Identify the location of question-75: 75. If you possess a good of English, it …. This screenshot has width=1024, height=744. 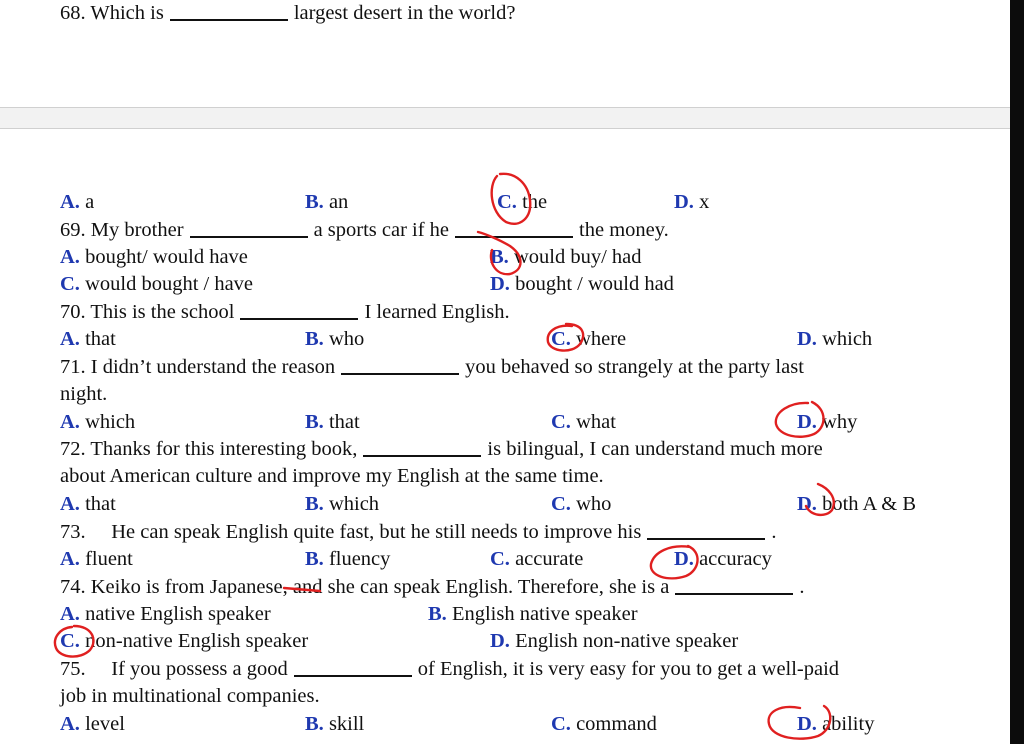
(450, 669).